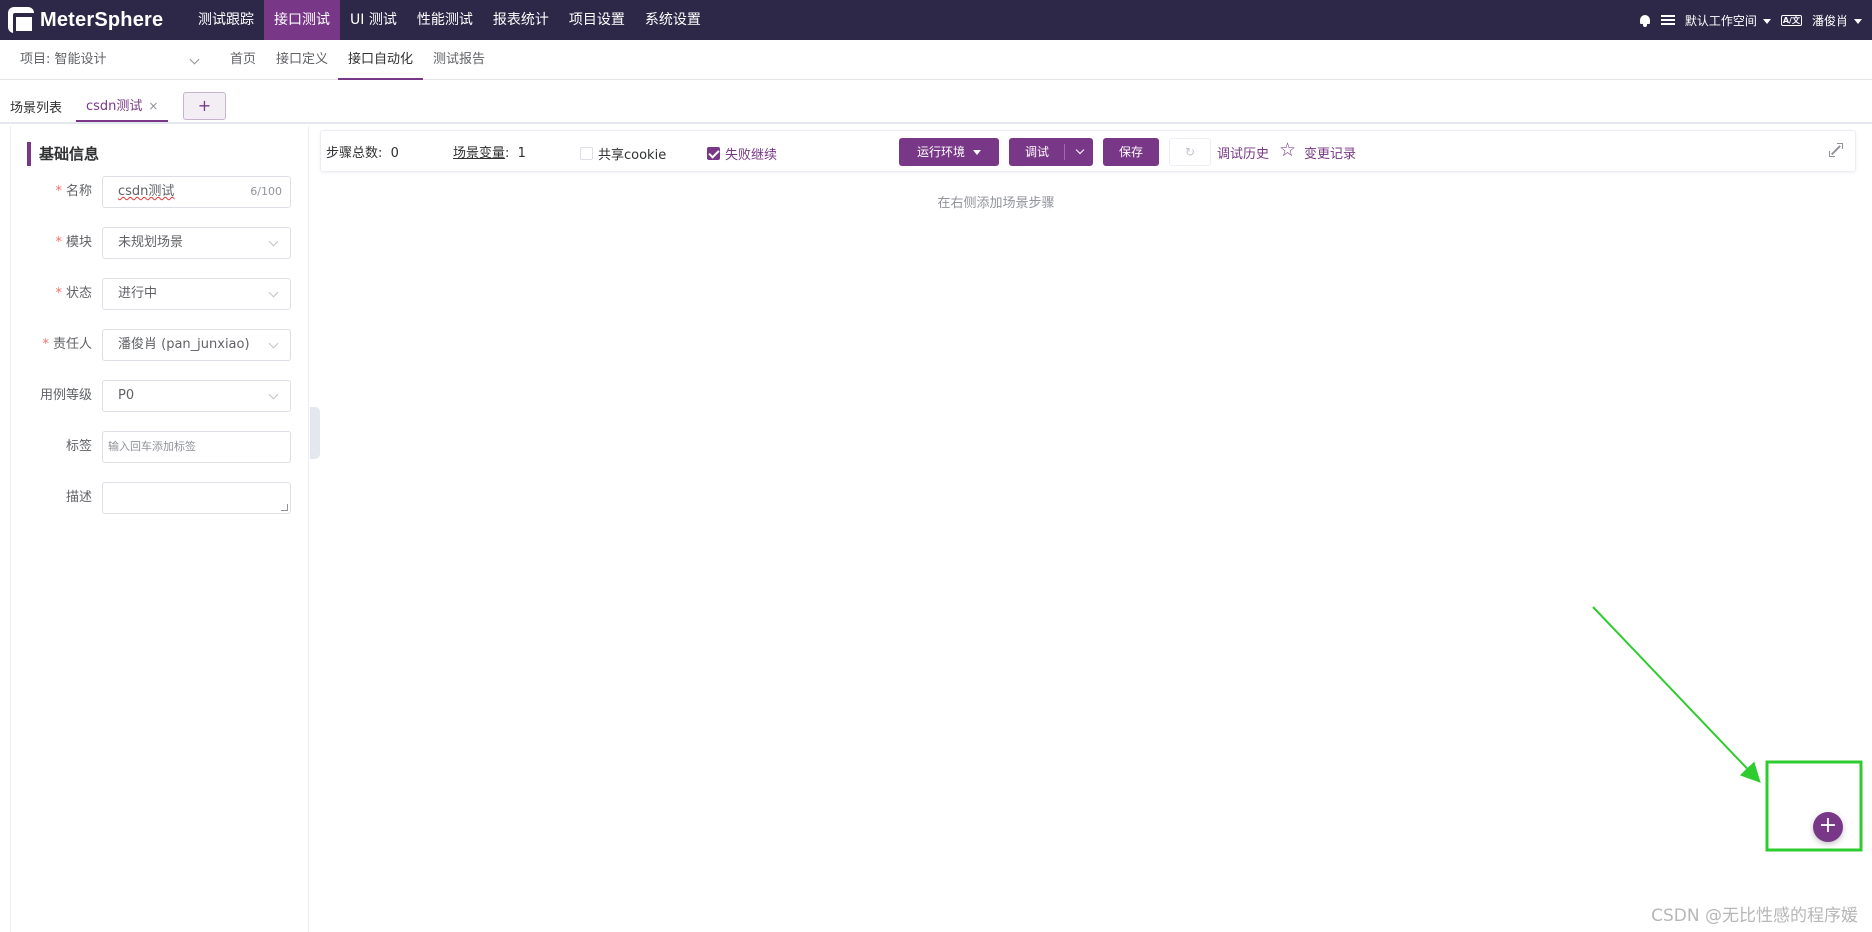 The image size is (1872, 932). What do you see at coordinates (1667, 20) in the screenshot?
I see `task-list-icon` at bounding box center [1667, 20].